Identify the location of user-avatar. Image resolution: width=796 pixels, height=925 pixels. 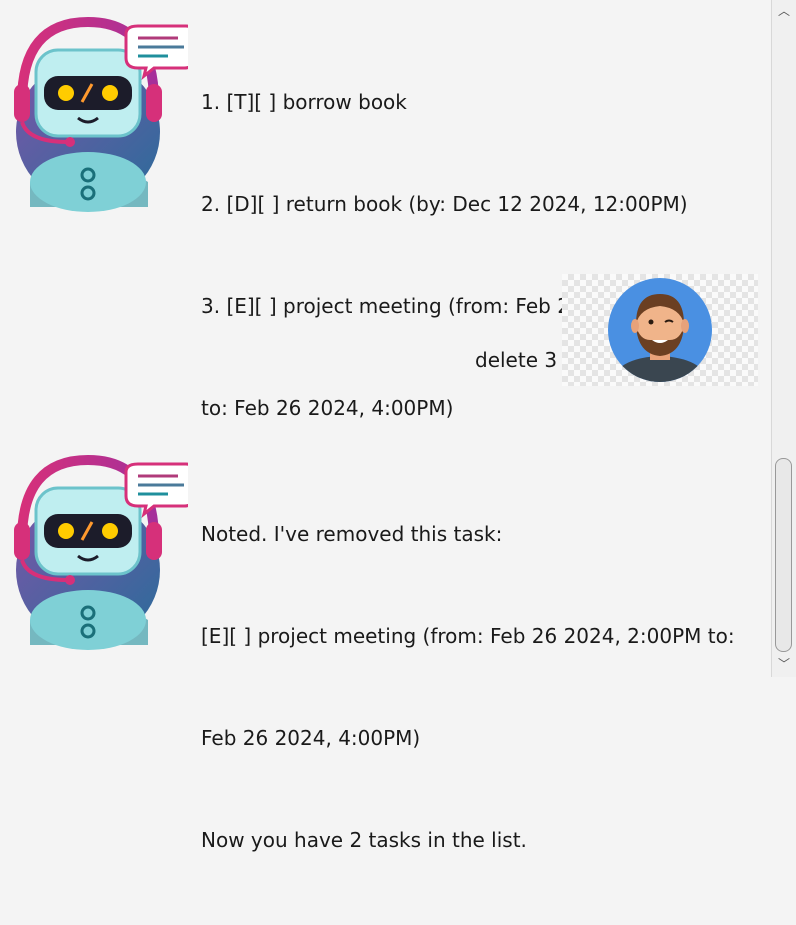
(660, 330).